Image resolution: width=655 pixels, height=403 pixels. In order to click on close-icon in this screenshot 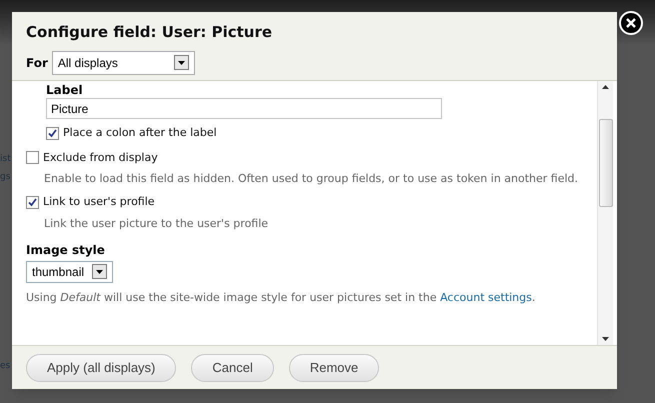, I will do `click(631, 23)`.